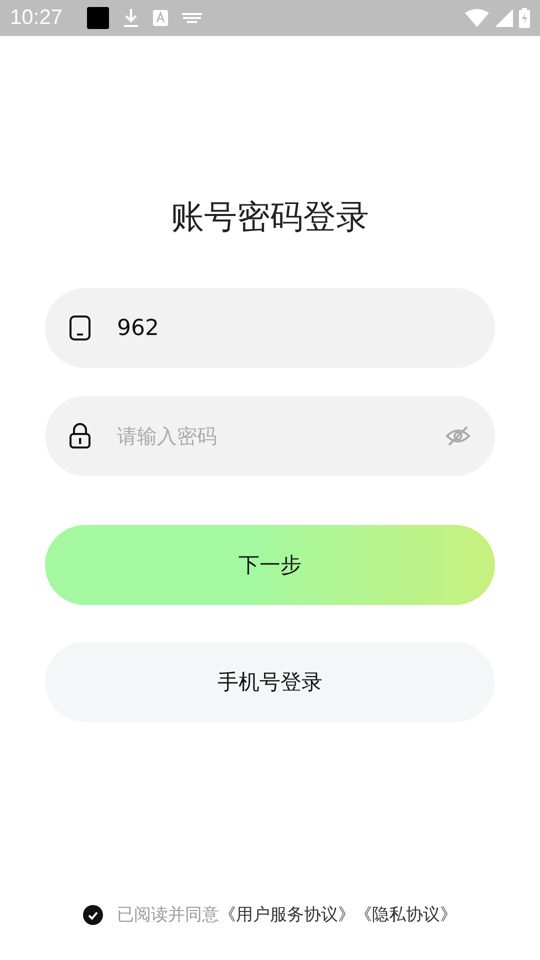  Describe the element at coordinates (524, 18) in the screenshot. I see `battery-charging-icon` at that location.